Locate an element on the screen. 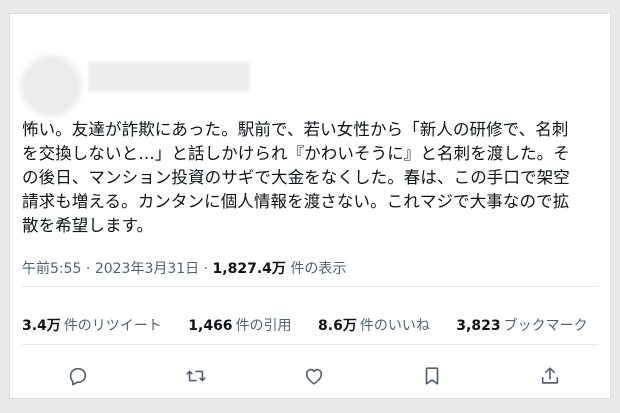  views-label: 件の表示 is located at coordinates (318, 269).